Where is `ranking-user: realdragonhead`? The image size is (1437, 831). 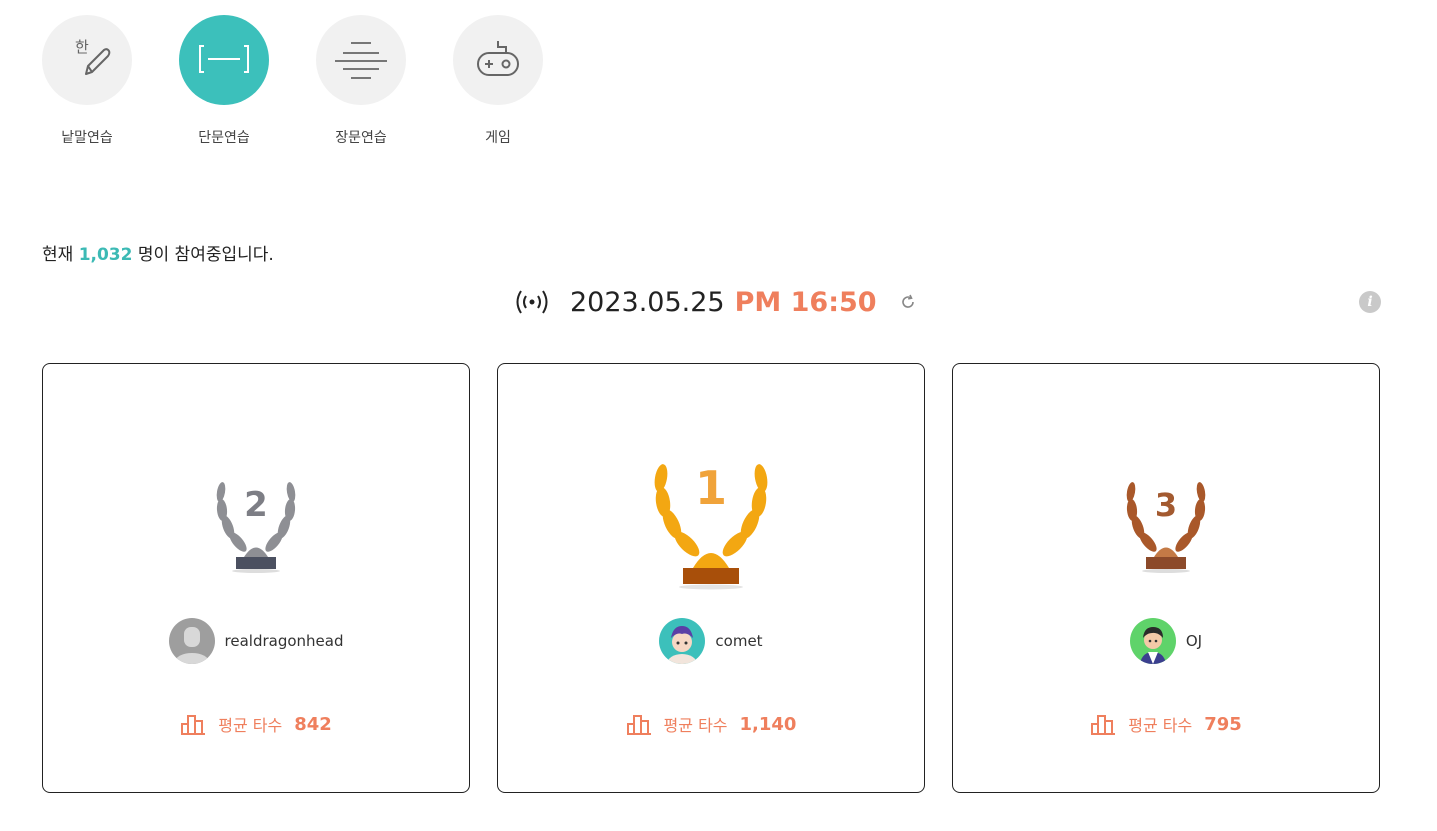 ranking-user: realdragonhead is located at coordinates (256, 641).